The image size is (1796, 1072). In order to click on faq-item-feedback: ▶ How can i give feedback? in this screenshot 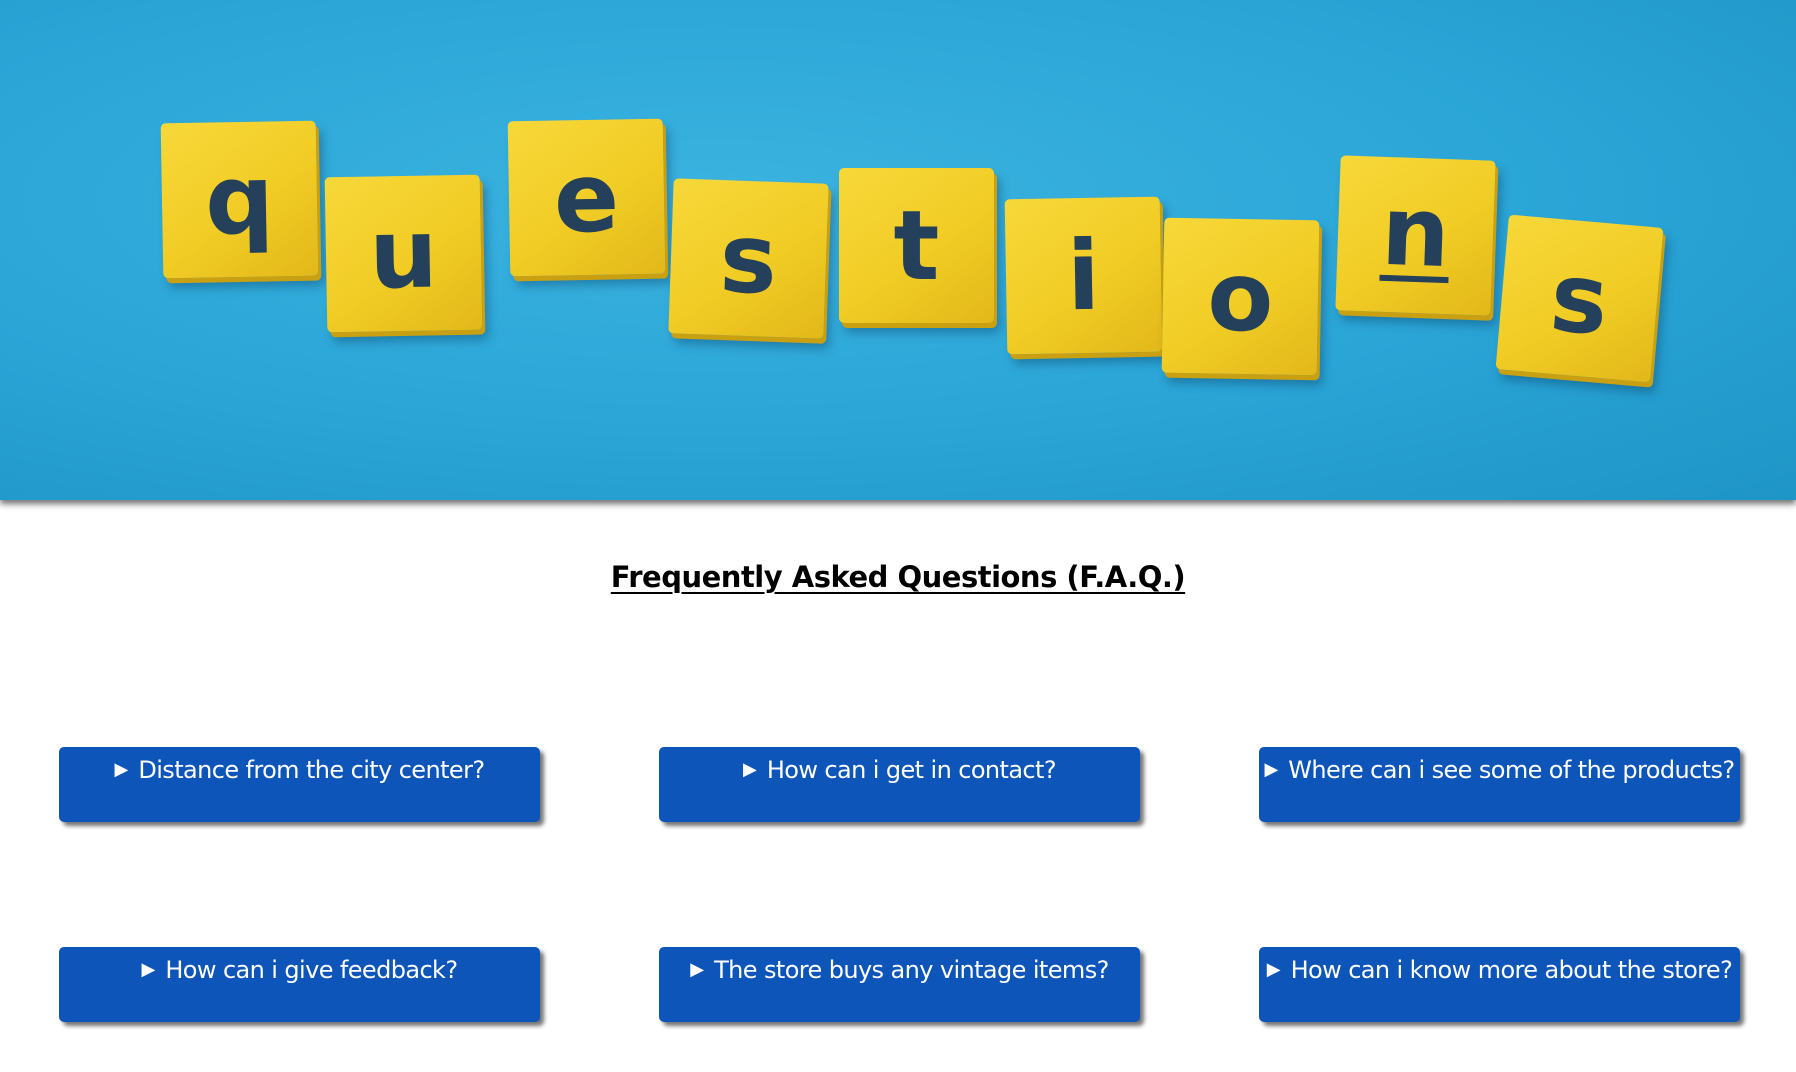, I will do `click(299, 984)`.